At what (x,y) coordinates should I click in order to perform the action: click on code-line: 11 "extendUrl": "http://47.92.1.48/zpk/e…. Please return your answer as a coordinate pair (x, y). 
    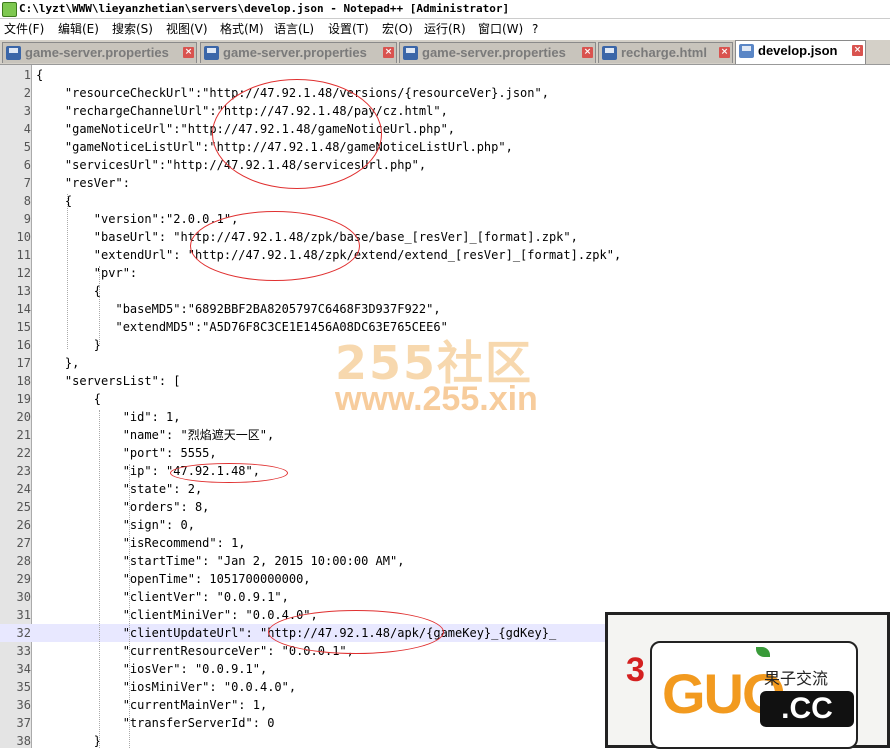
    Looking at the image, I should click on (445, 255).